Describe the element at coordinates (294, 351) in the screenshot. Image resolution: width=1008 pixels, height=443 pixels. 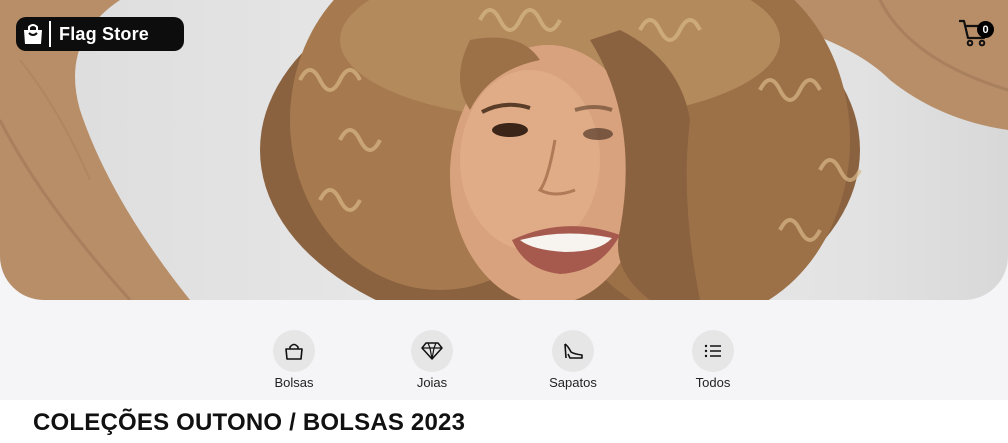
I see `handbag-icon` at that location.